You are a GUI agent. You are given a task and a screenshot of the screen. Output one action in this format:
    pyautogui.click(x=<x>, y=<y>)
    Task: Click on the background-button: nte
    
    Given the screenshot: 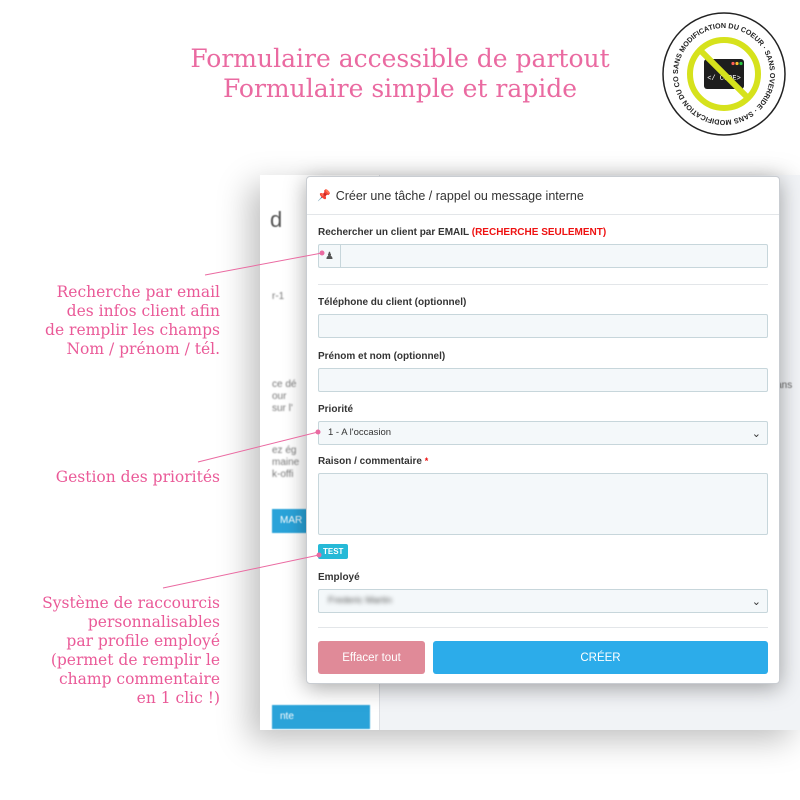 What is the action you would take?
    pyautogui.click(x=321, y=717)
    